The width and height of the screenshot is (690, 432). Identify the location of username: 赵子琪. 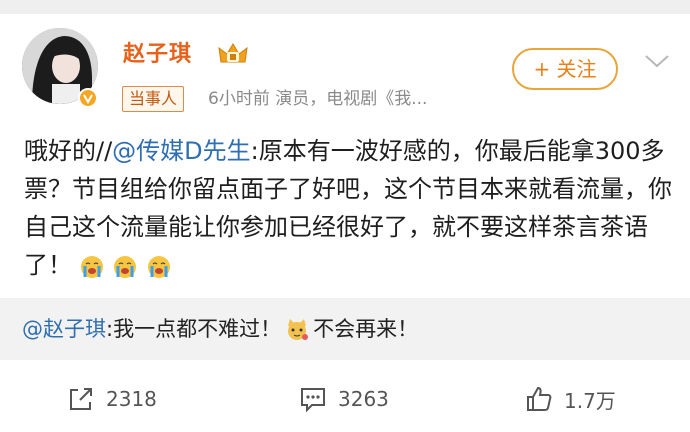
(157, 52).